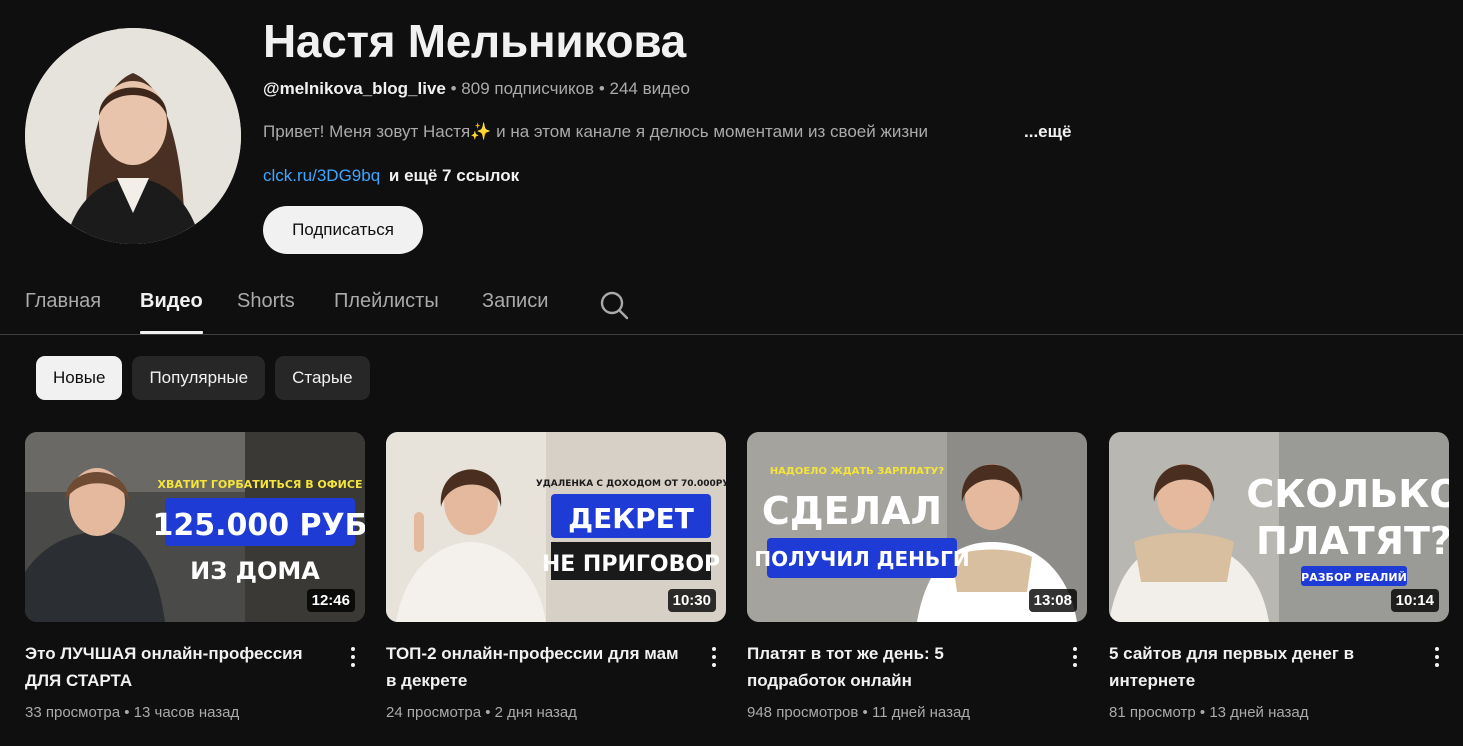 The height and width of the screenshot is (746, 1463). Describe the element at coordinates (1347, 494) in the screenshot. I see `thumb-top-text: СКОЛЬКО` at that location.